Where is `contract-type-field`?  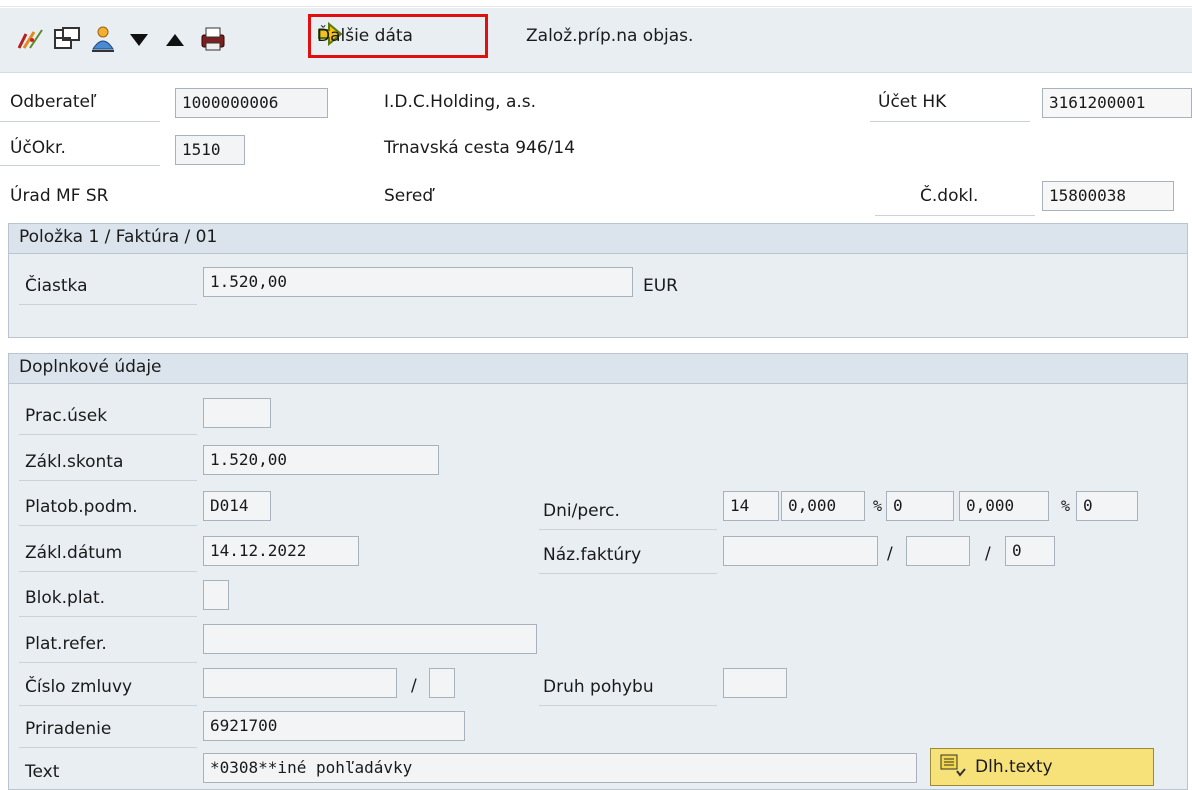
contract-type-field is located at coordinates (442, 683).